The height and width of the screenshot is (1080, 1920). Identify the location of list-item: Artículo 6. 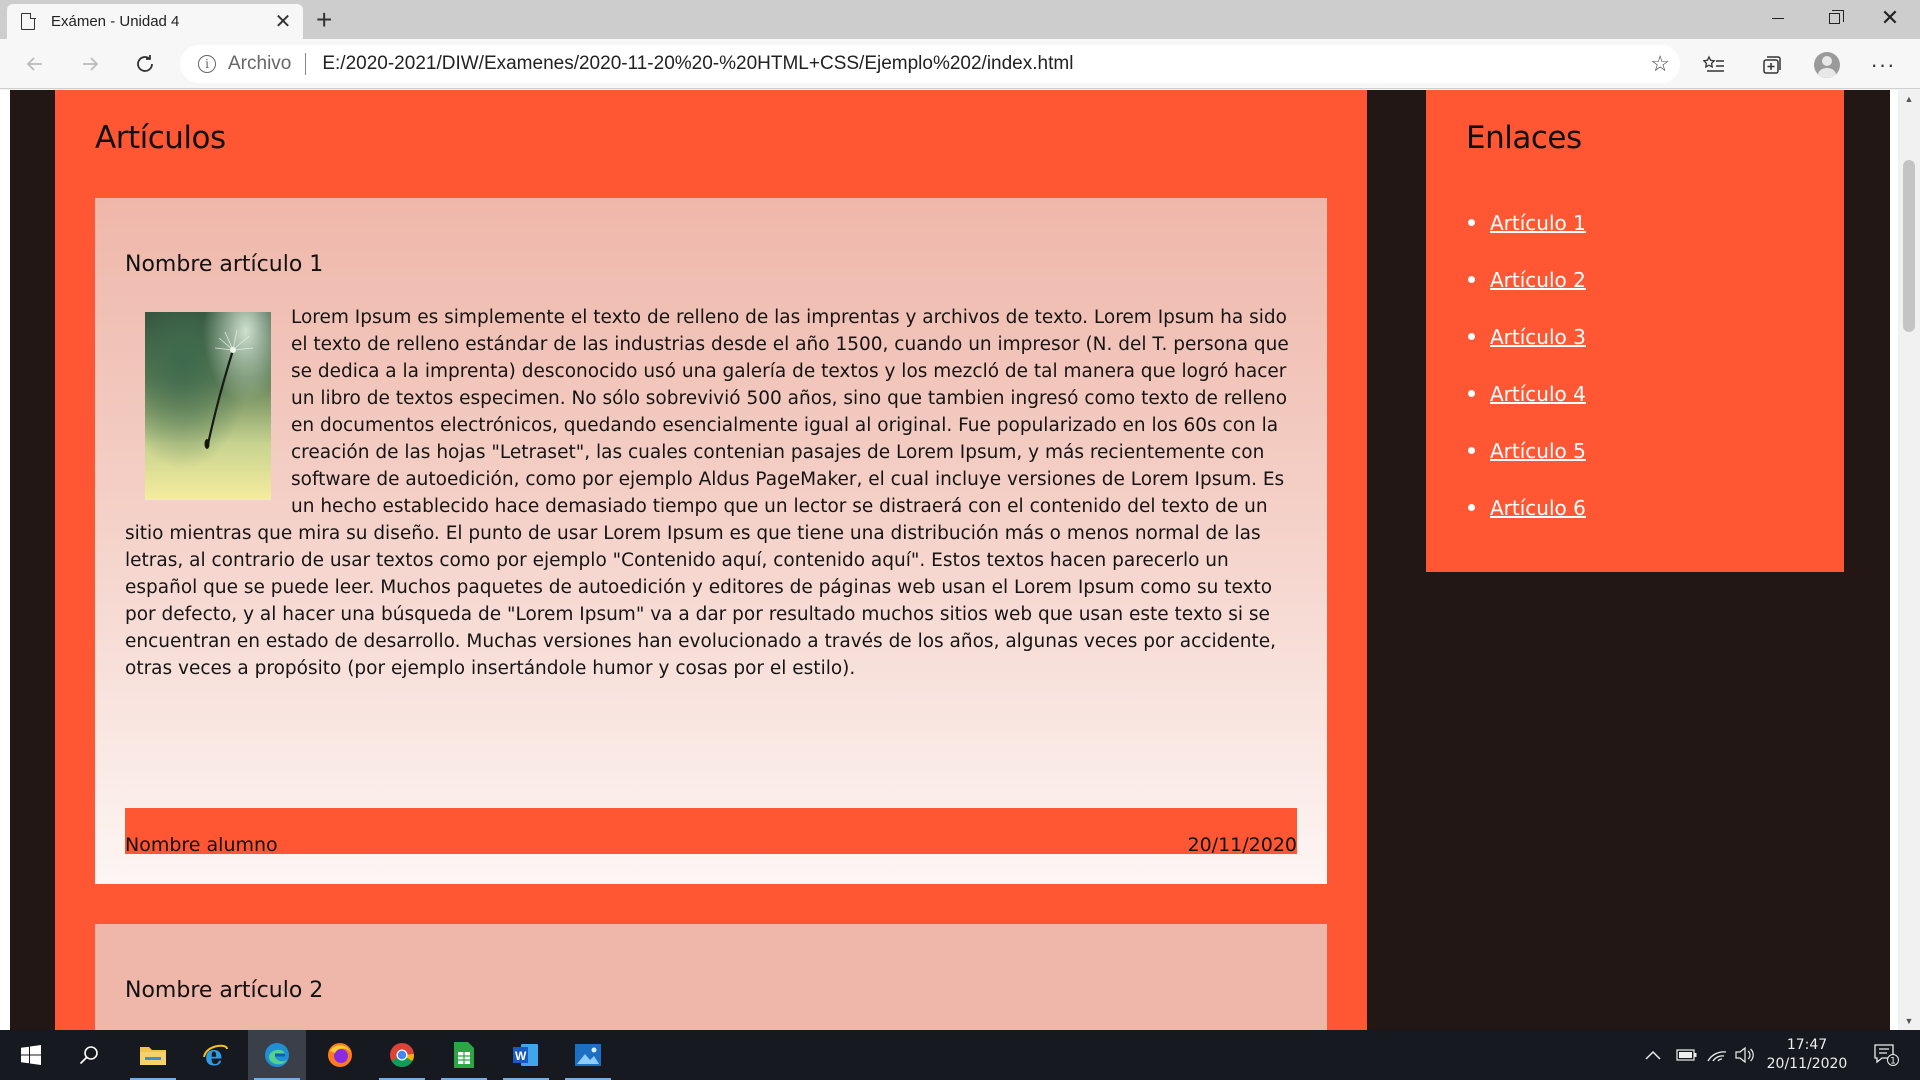
(1526, 507).